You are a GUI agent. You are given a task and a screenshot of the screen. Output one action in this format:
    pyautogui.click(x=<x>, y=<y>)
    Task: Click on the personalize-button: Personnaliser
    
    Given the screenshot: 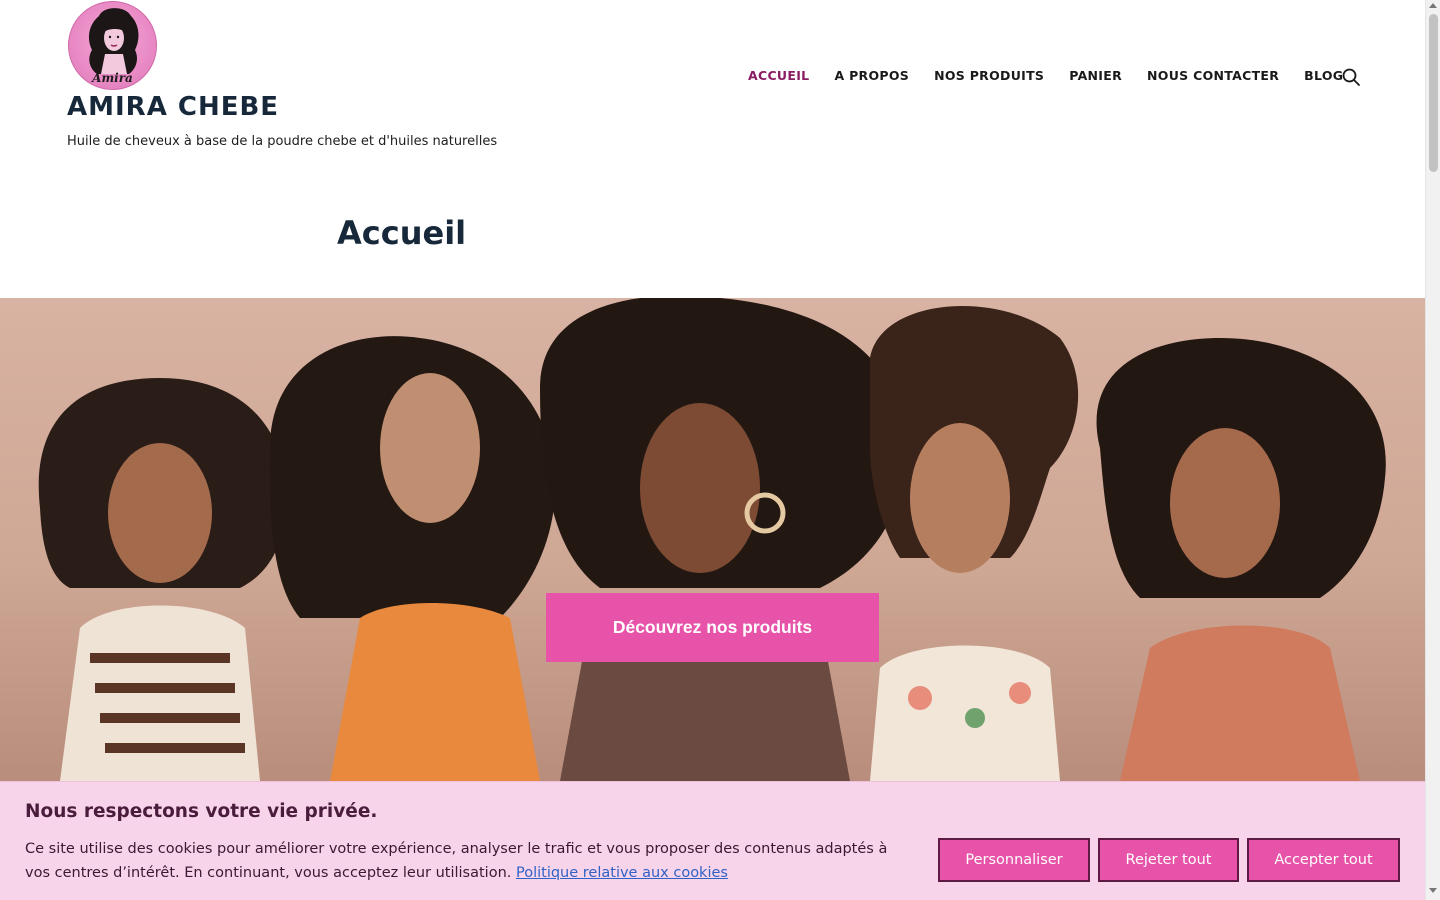 What is the action you would take?
    pyautogui.click(x=1014, y=860)
    